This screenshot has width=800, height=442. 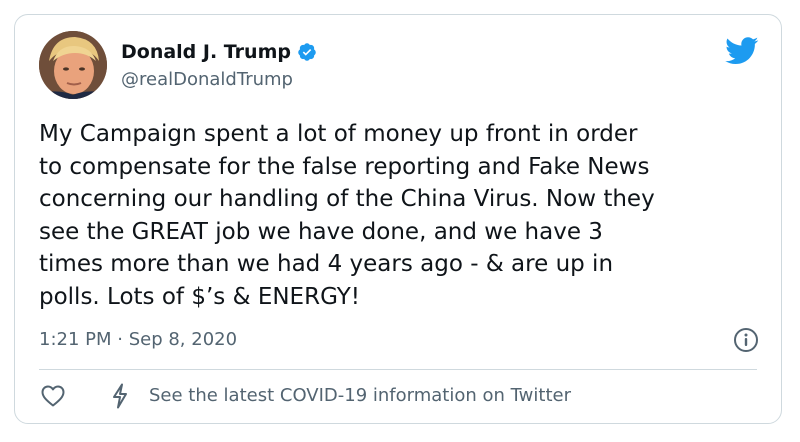 I want to click on author-name-row: Donald J. Trump, so click(x=219, y=52).